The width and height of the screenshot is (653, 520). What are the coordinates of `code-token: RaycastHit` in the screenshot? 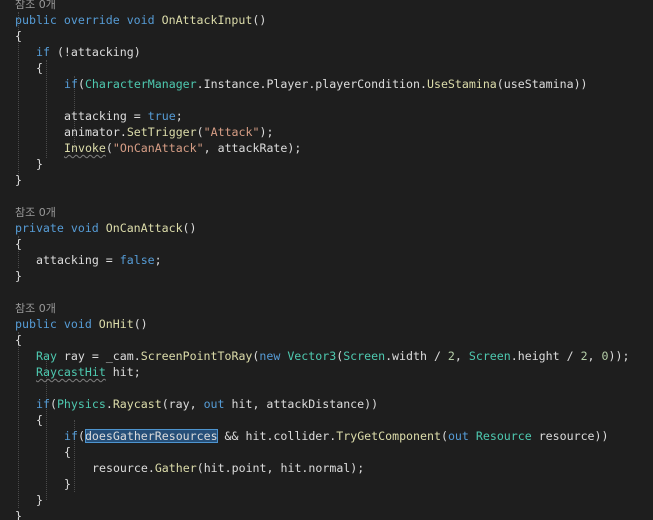 It's located at (71, 372).